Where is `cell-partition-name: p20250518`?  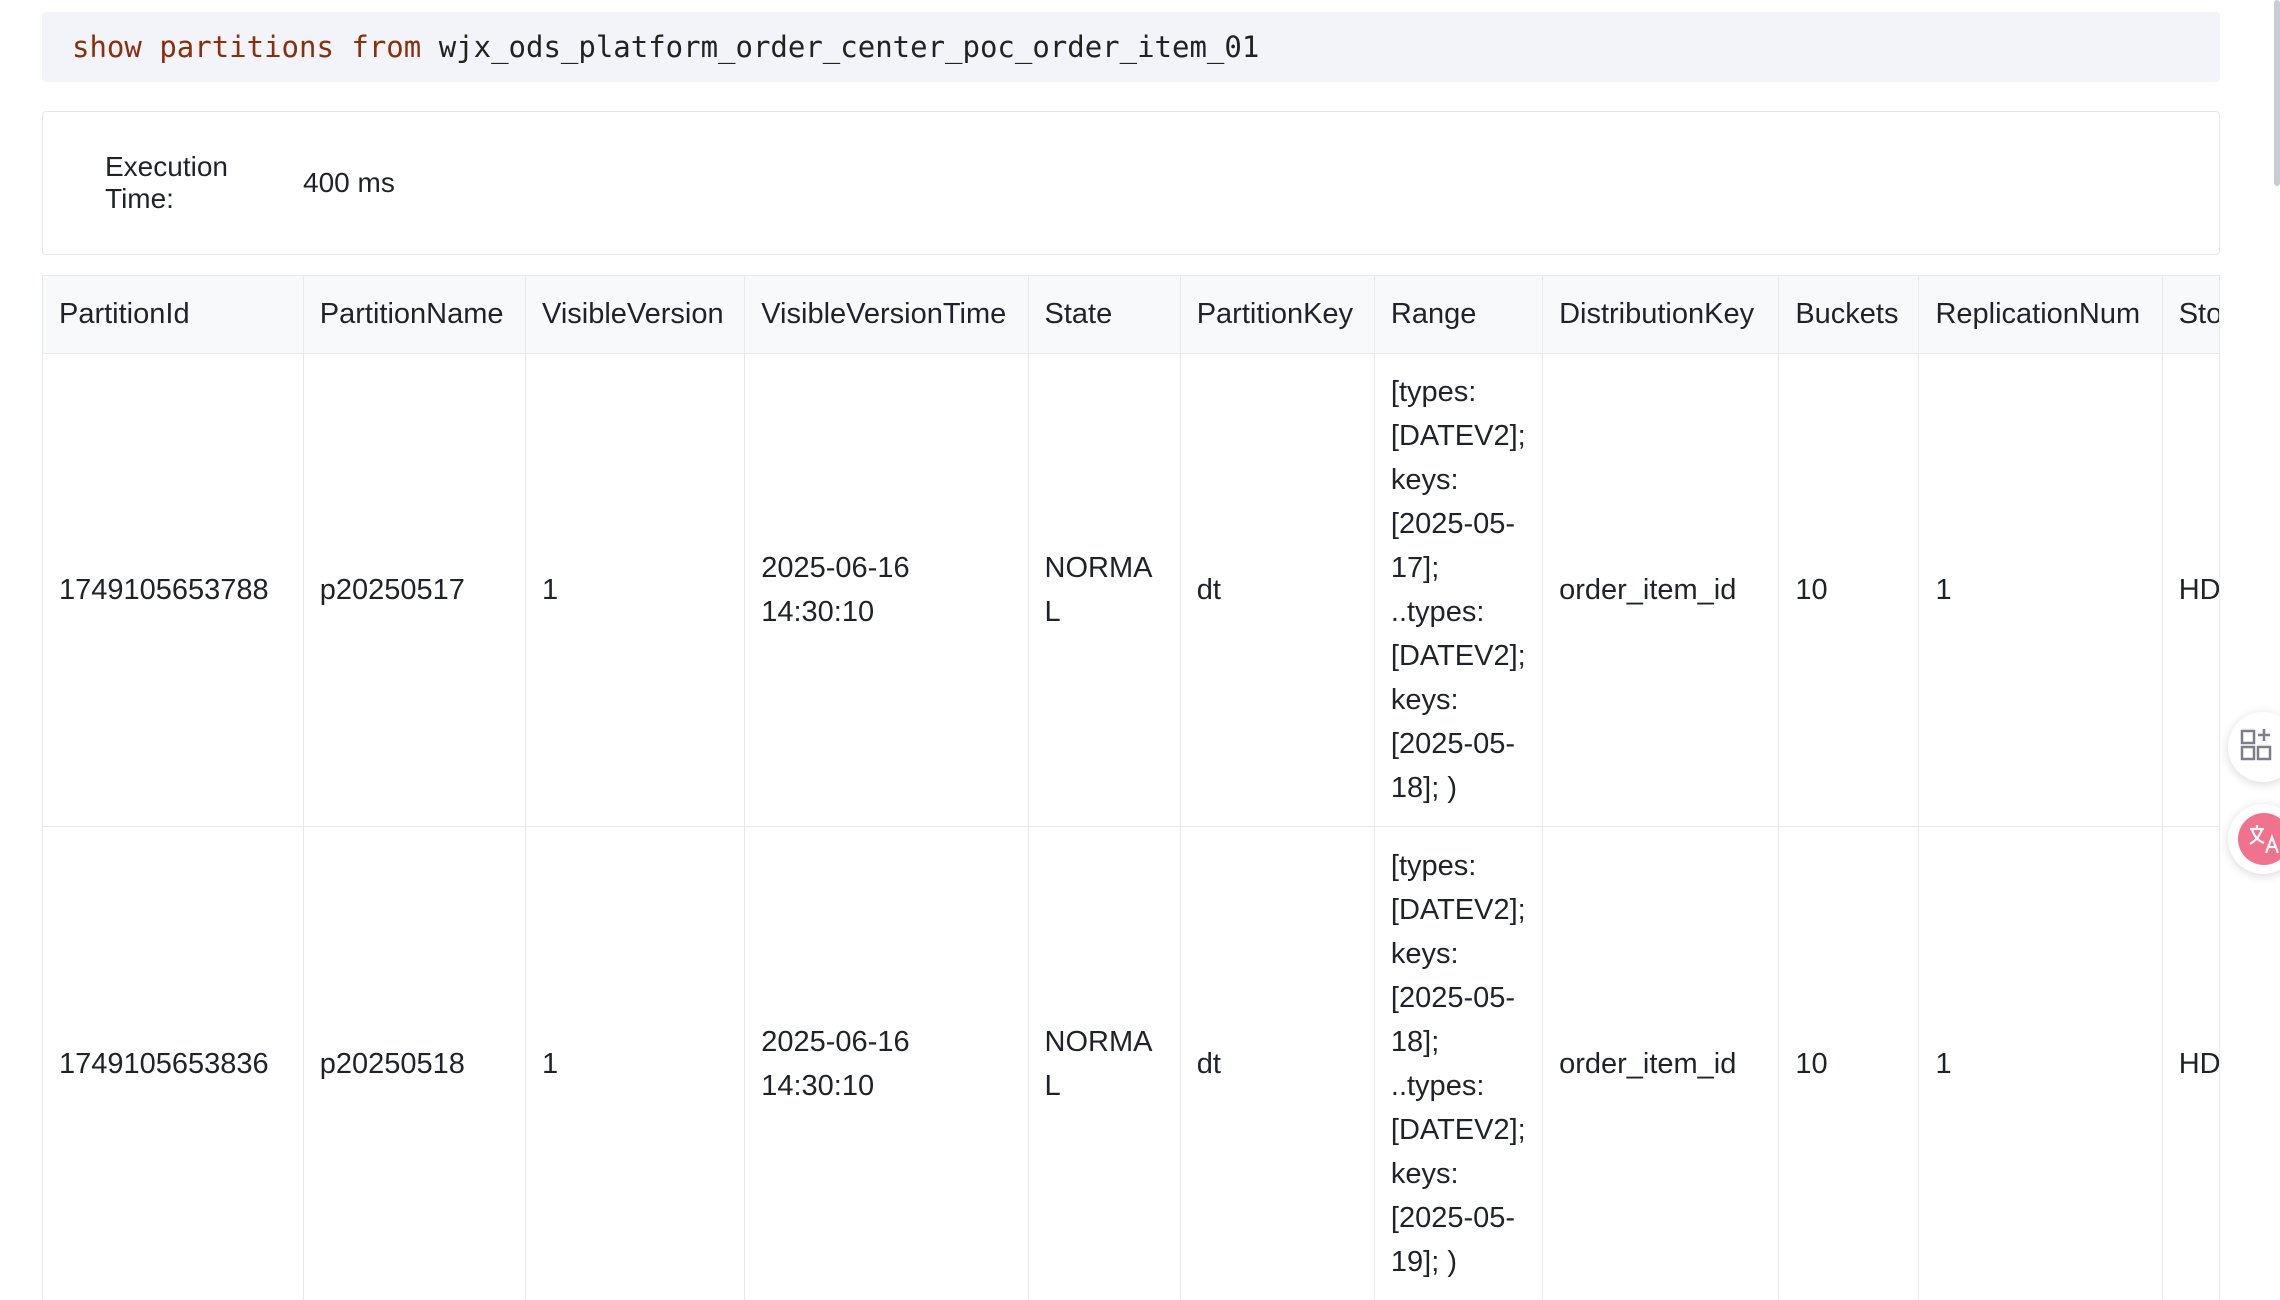
cell-partition-name: p20250518 is located at coordinates (415, 1063).